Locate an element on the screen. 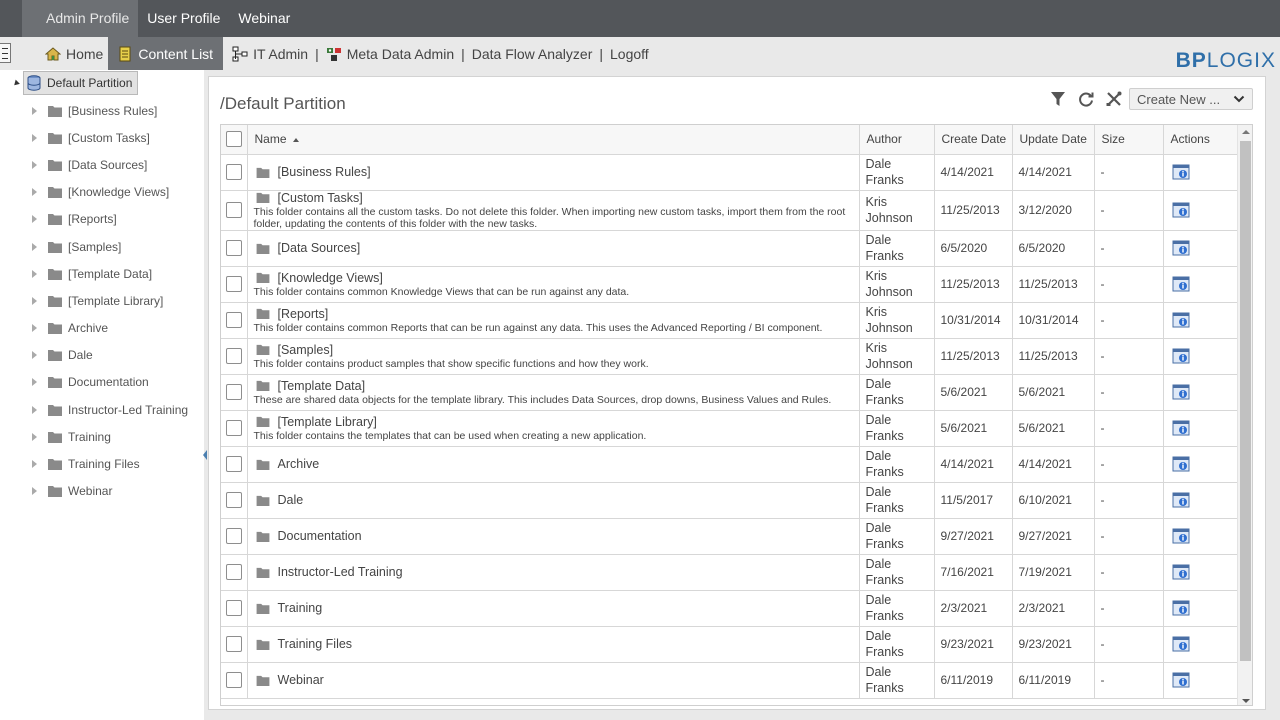 This screenshot has width=1280, height=720. tab-webinar: Webinar is located at coordinates (264, 18).